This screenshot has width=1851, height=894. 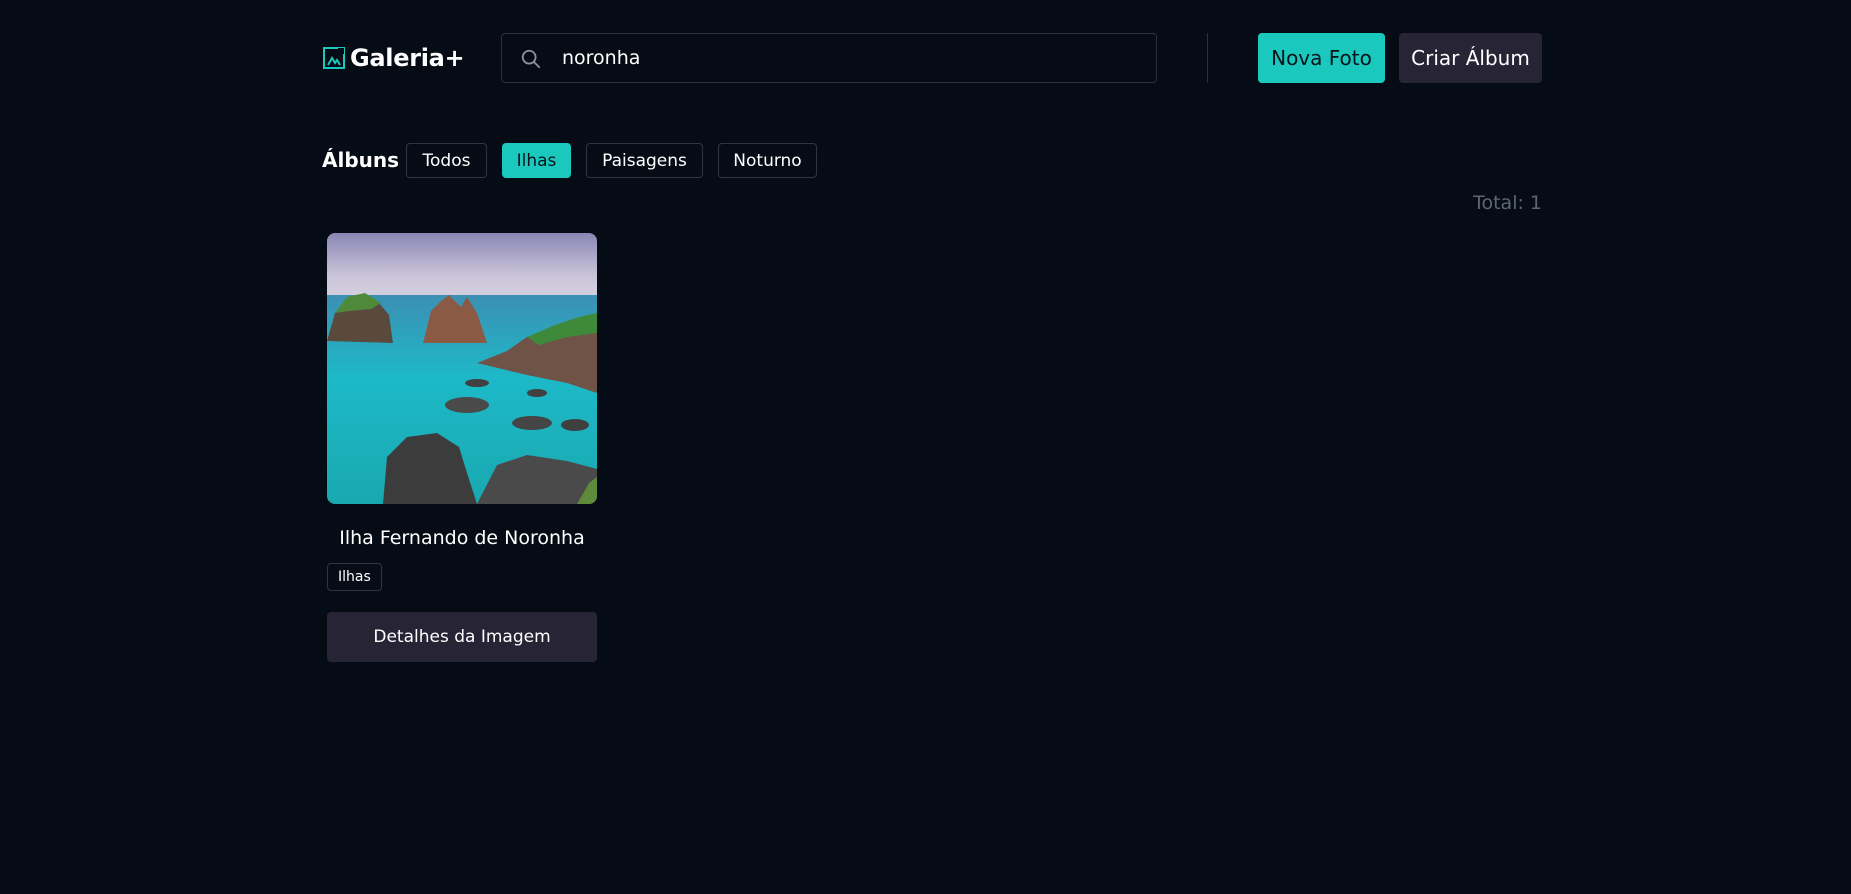 I want to click on filter-chip-paisagens: Paisagens, so click(x=644, y=160).